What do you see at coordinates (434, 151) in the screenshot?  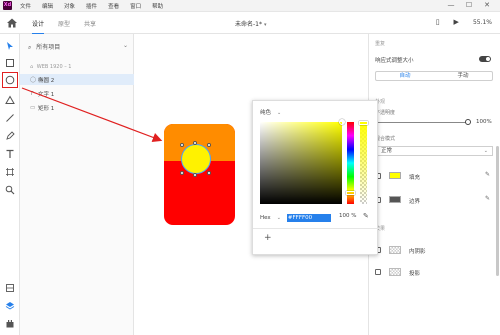 I see `blend-mode-dropdown: 正常 ⌄` at bounding box center [434, 151].